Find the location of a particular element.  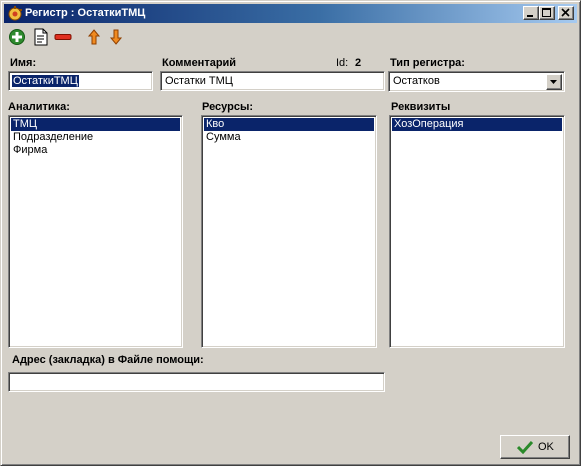

comment-value: Остатки ТМЦ is located at coordinates (199, 81).